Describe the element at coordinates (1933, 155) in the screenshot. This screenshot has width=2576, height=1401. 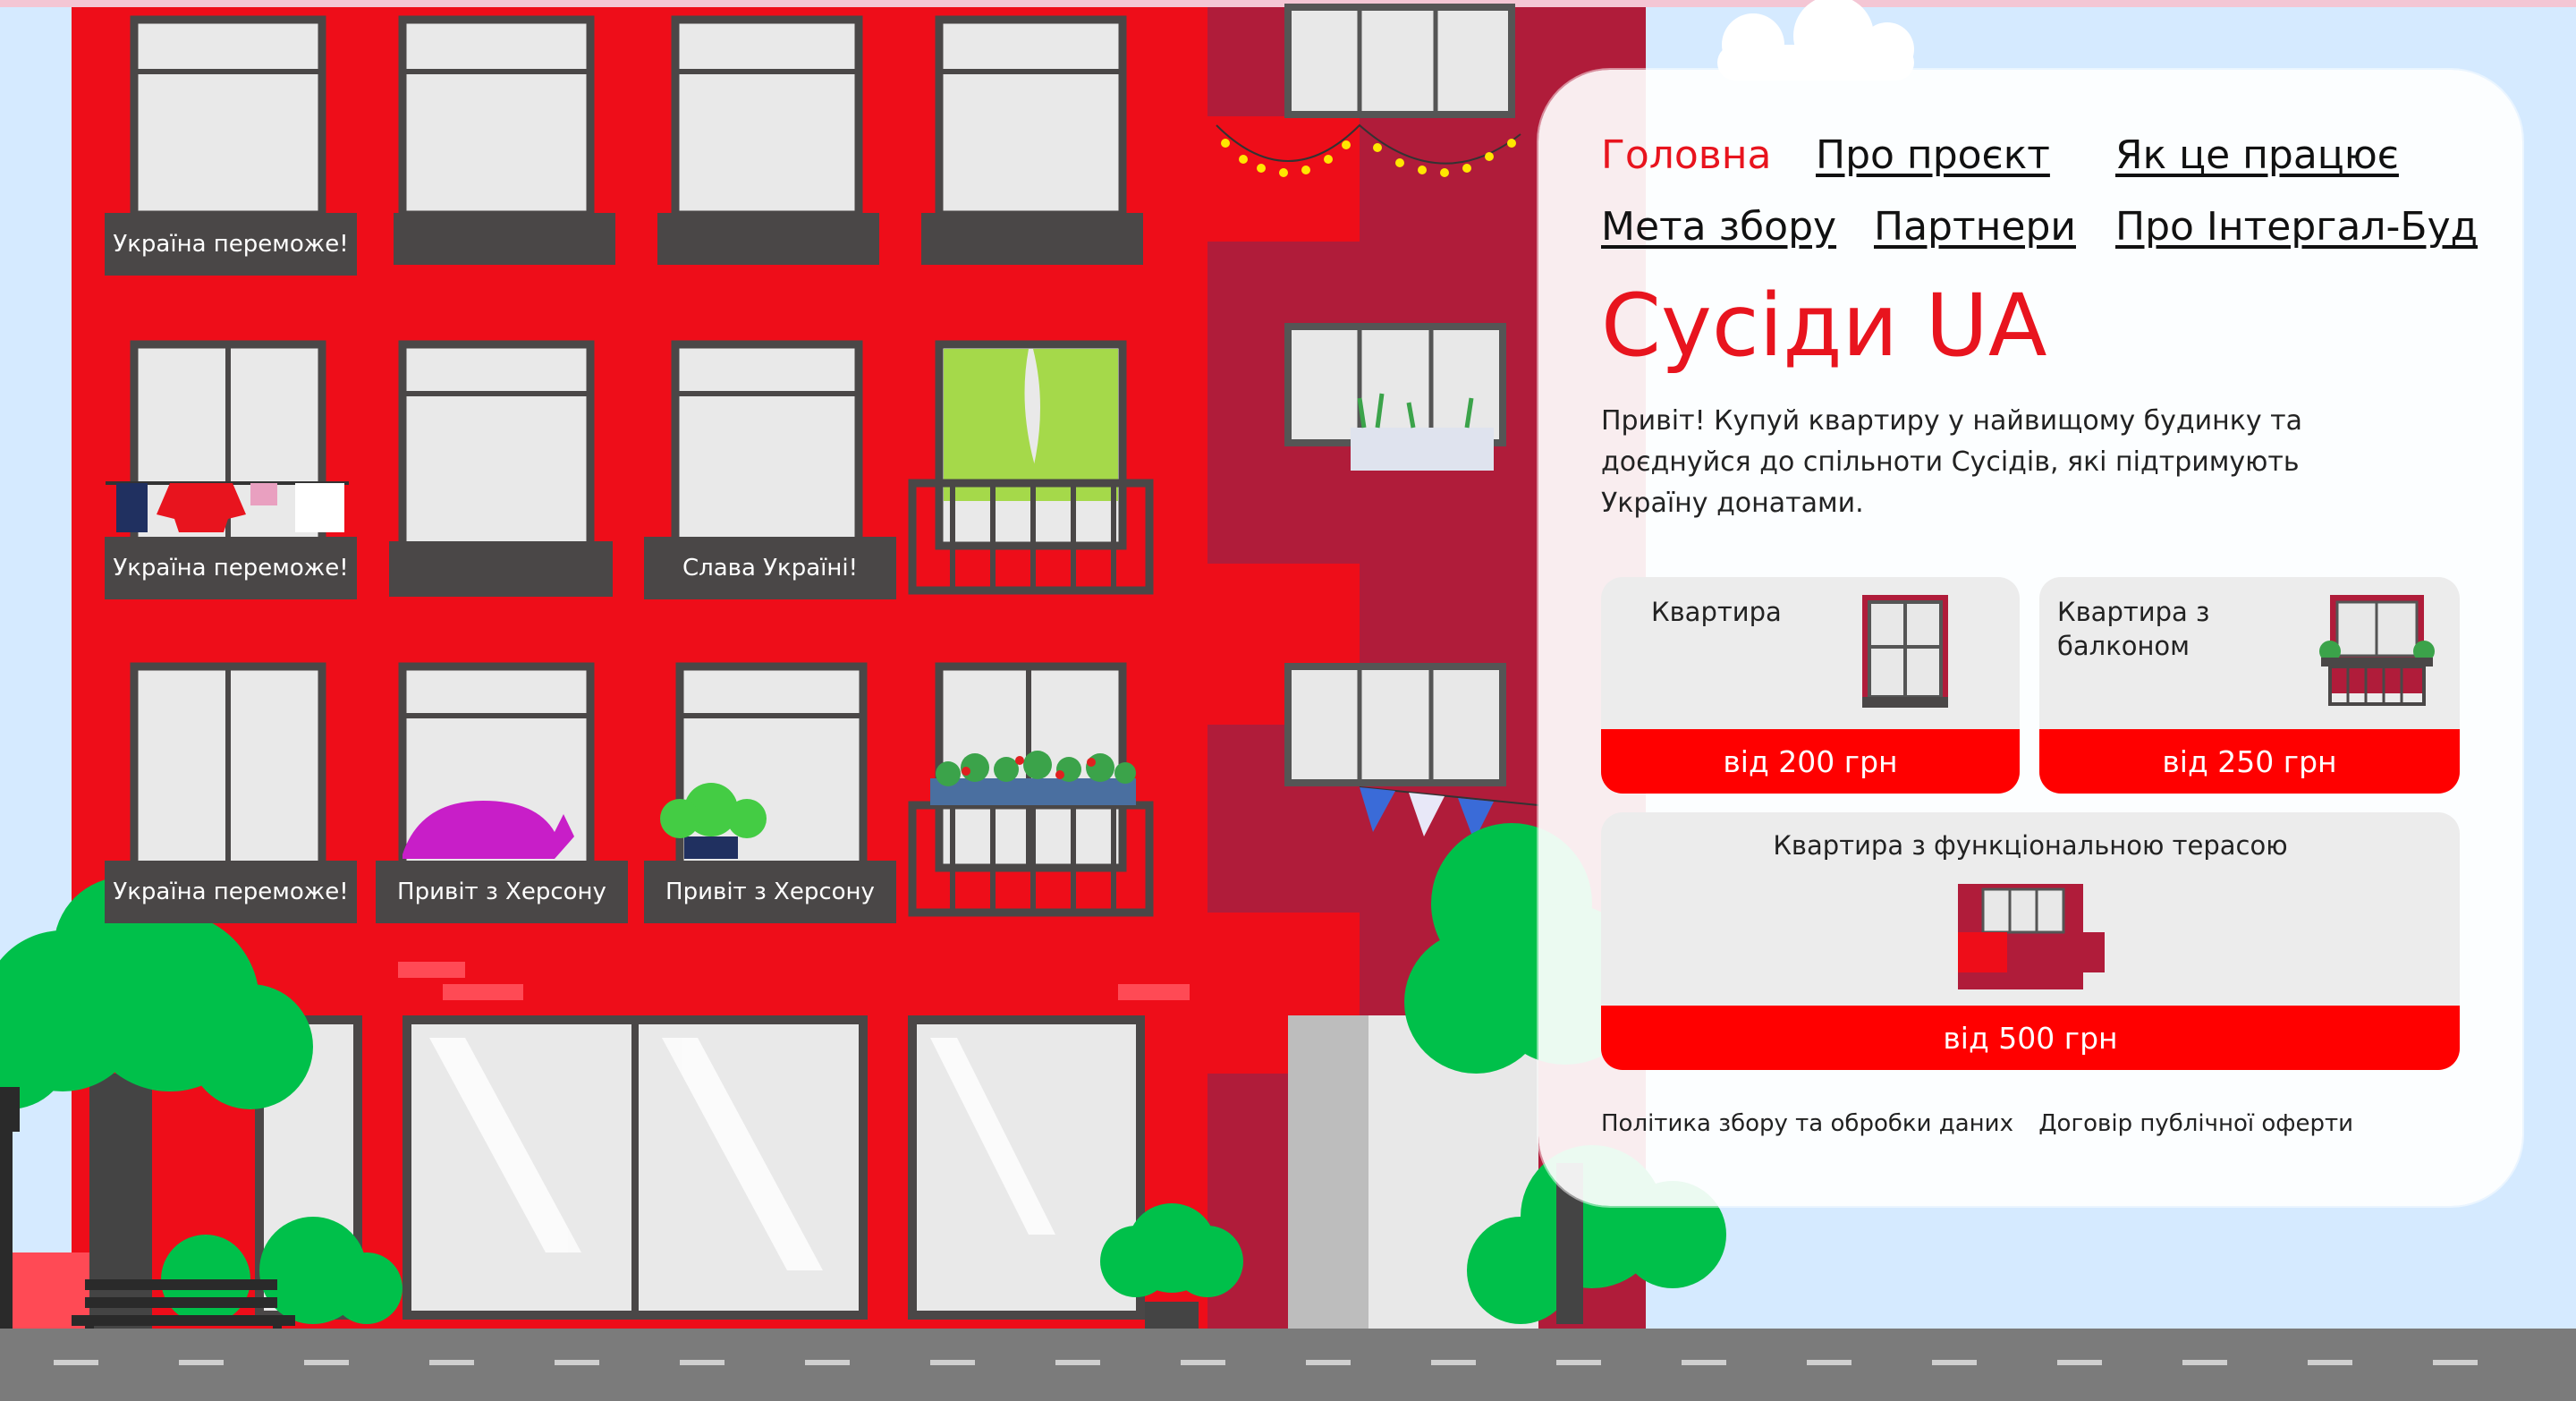
I see `nav-about: Про проєкт` at that location.